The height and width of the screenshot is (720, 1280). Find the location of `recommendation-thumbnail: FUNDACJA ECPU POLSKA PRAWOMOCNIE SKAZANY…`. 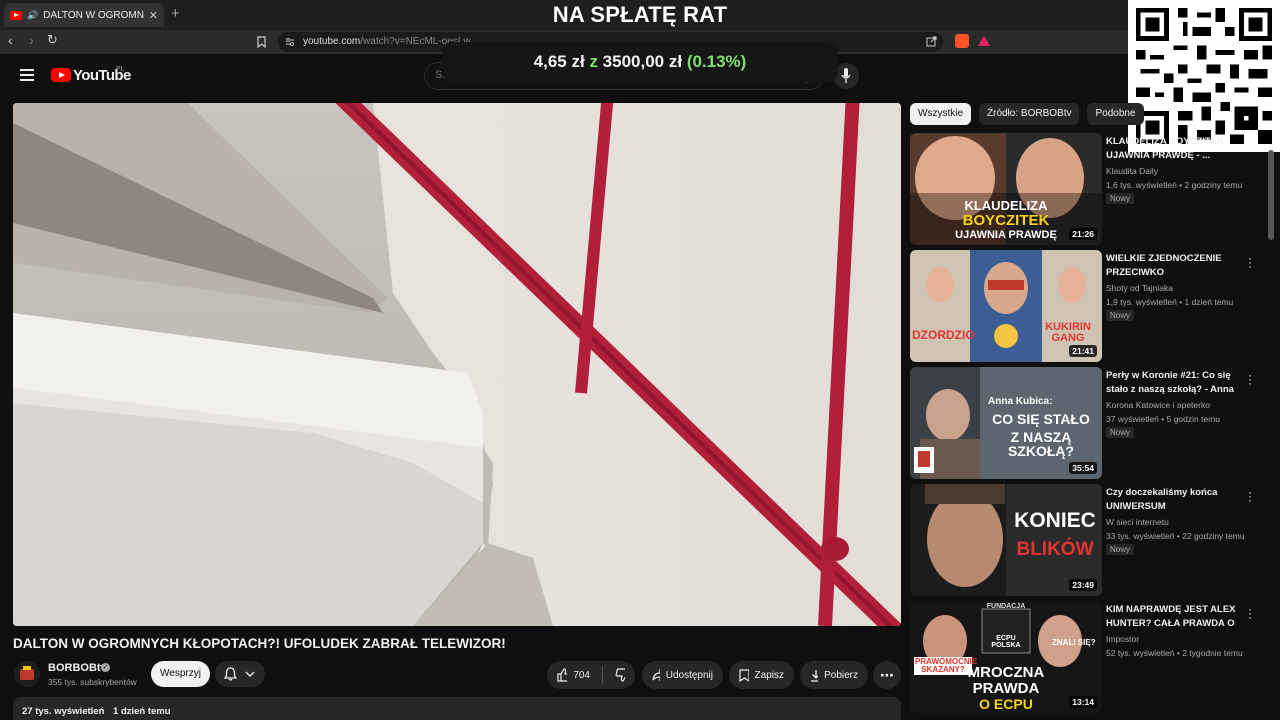

recommendation-thumbnail: FUNDACJA ECPU POLSKA PRAWOMOCNIE SKAZANY… is located at coordinates (1006, 657).